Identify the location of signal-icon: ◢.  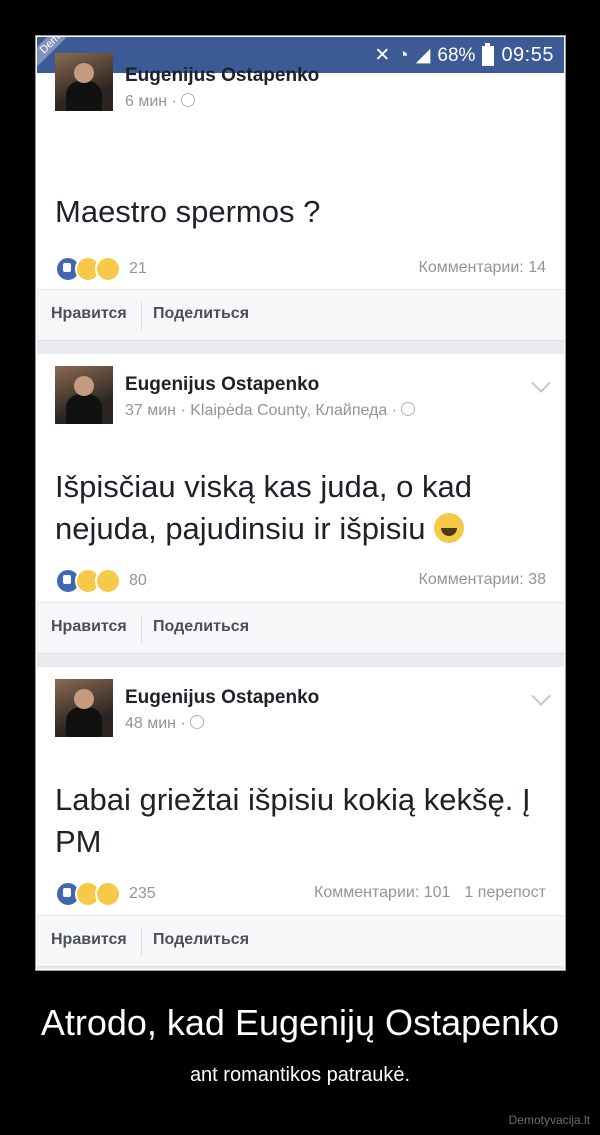
(423, 55).